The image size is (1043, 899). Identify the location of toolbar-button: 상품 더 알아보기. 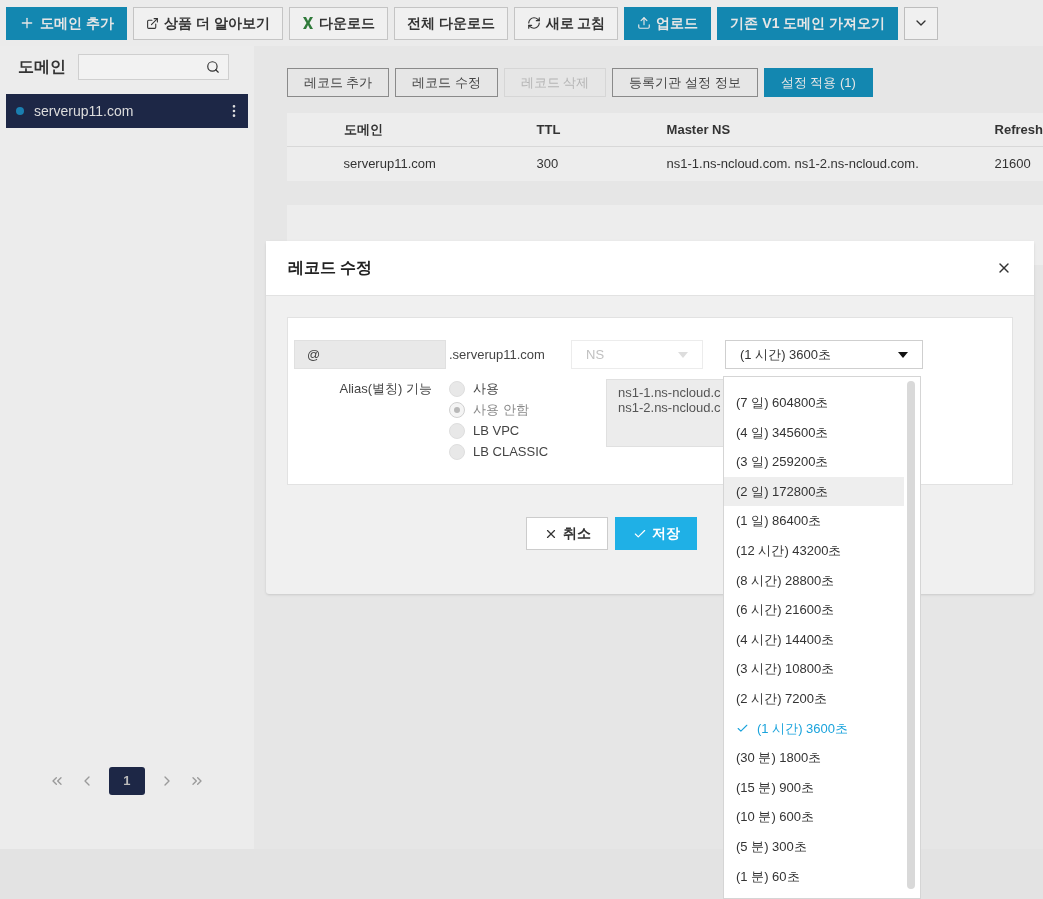
(207, 23).